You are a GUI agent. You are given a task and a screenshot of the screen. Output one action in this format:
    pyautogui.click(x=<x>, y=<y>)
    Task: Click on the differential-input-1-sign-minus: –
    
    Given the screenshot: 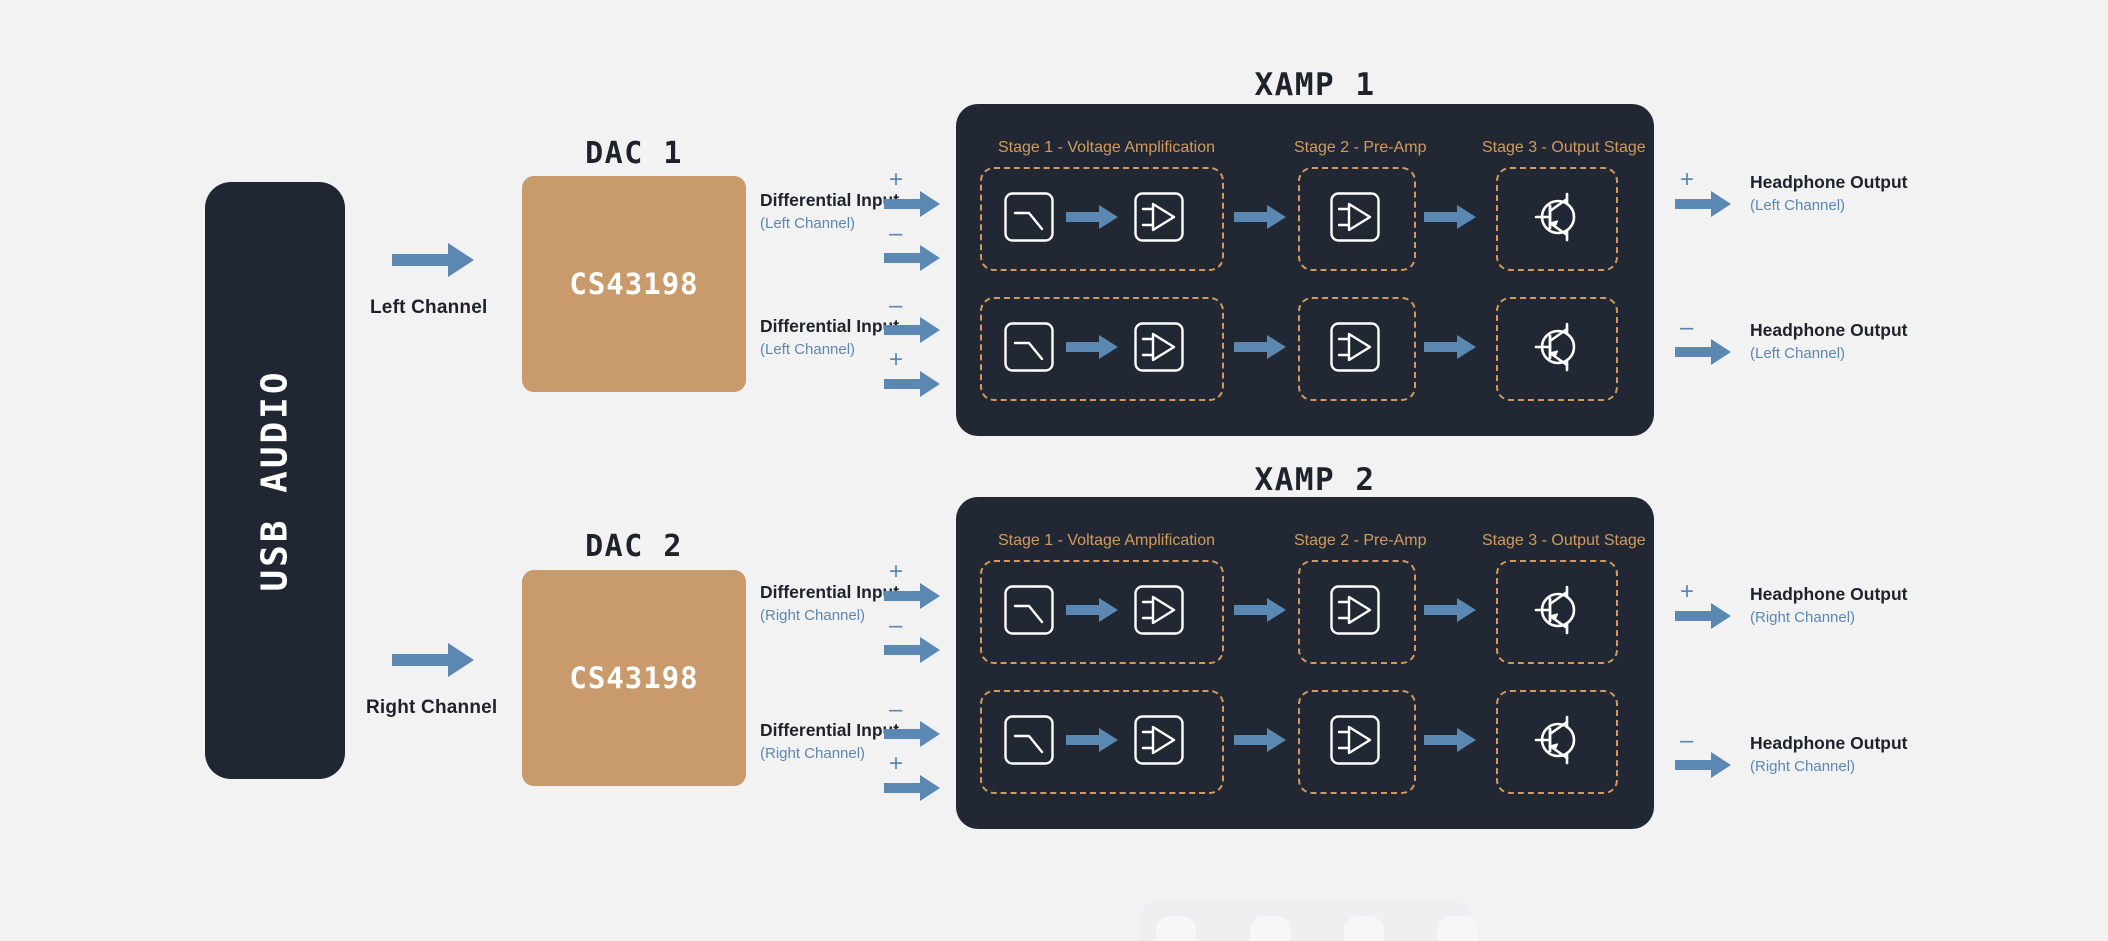 What is the action you would take?
    pyautogui.click(x=896, y=233)
    